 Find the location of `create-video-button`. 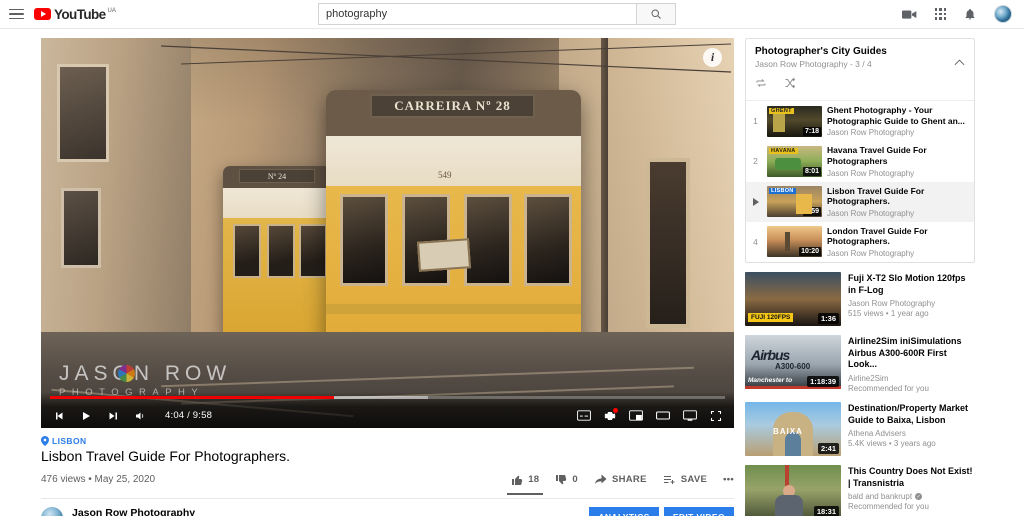

create-video-button is located at coordinates (909, 14).